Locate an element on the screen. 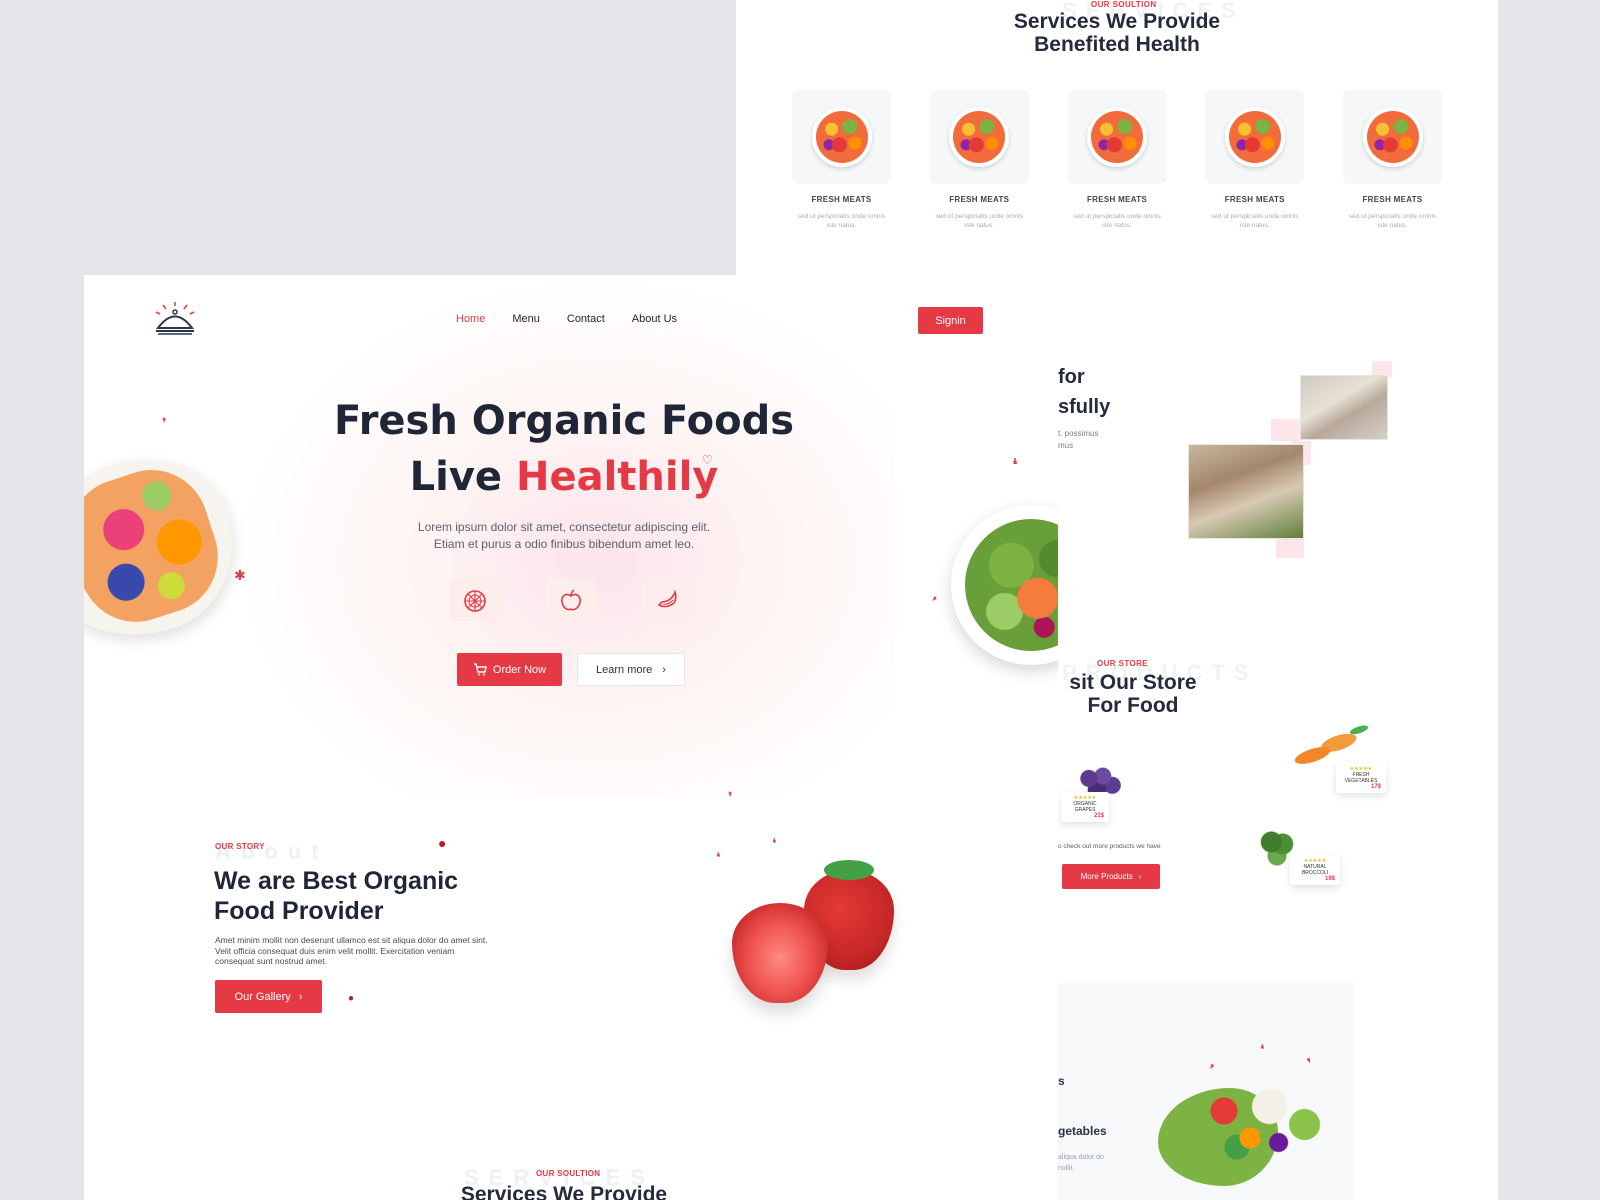 The image size is (1600, 1200). hero-title-highlight: Healthily is located at coordinates (617, 477).